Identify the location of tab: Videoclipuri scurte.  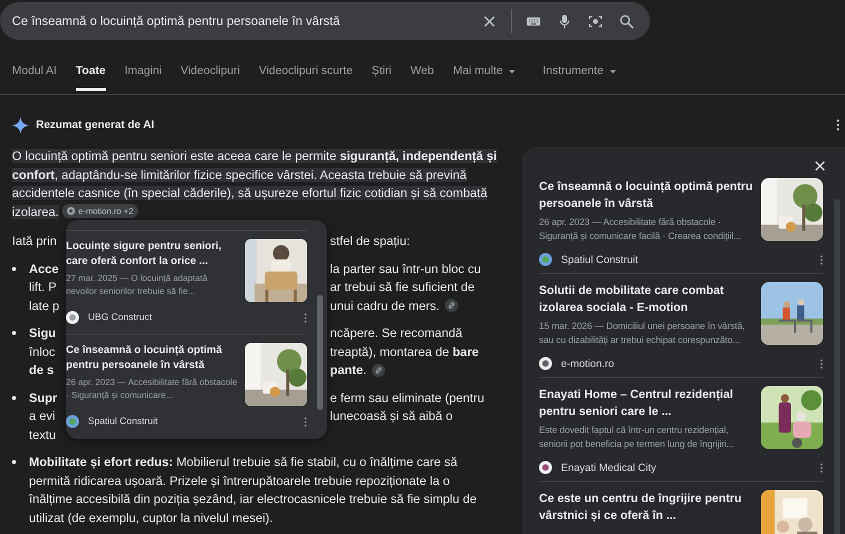
(305, 71).